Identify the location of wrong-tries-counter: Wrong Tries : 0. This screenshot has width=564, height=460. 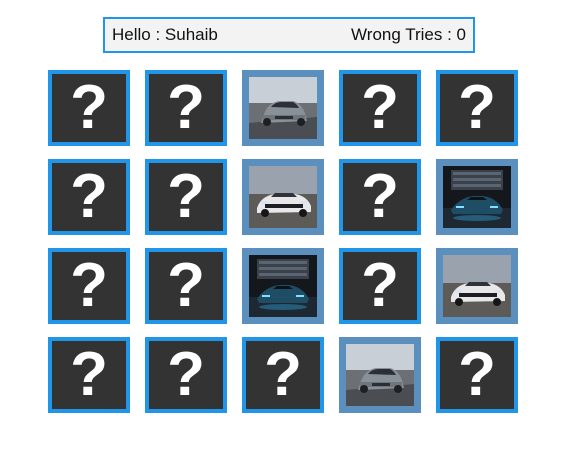
(408, 34).